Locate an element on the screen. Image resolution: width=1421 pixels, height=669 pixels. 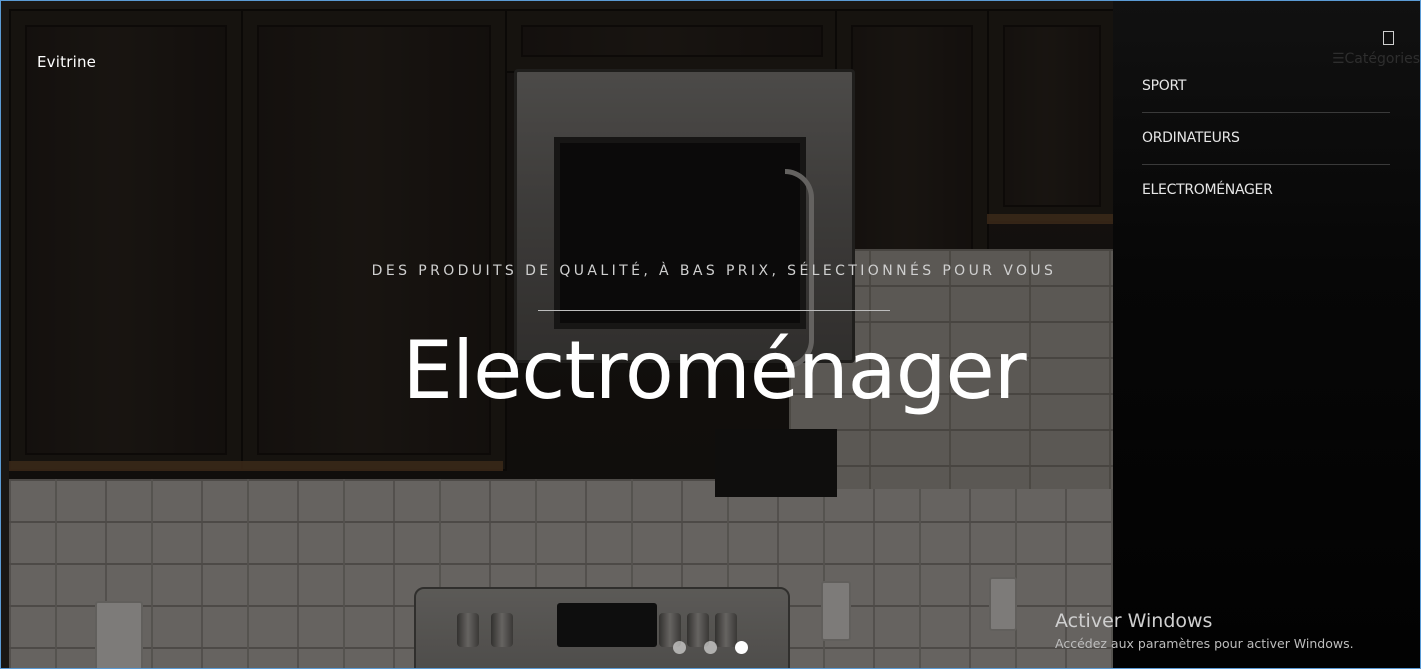
menu-item-ordinateurs: ORDINATEURS is located at coordinates (1266, 139).